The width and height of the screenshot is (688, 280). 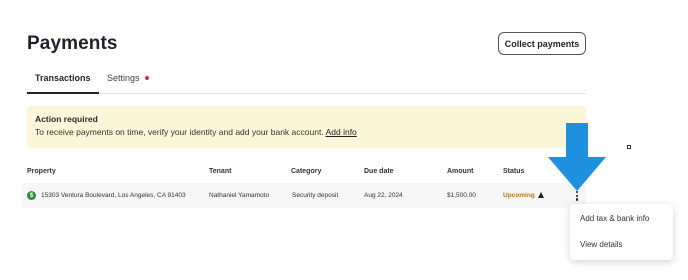 What do you see at coordinates (577, 197) in the screenshot?
I see `more-options-icon` at bounding box center [577, 197].